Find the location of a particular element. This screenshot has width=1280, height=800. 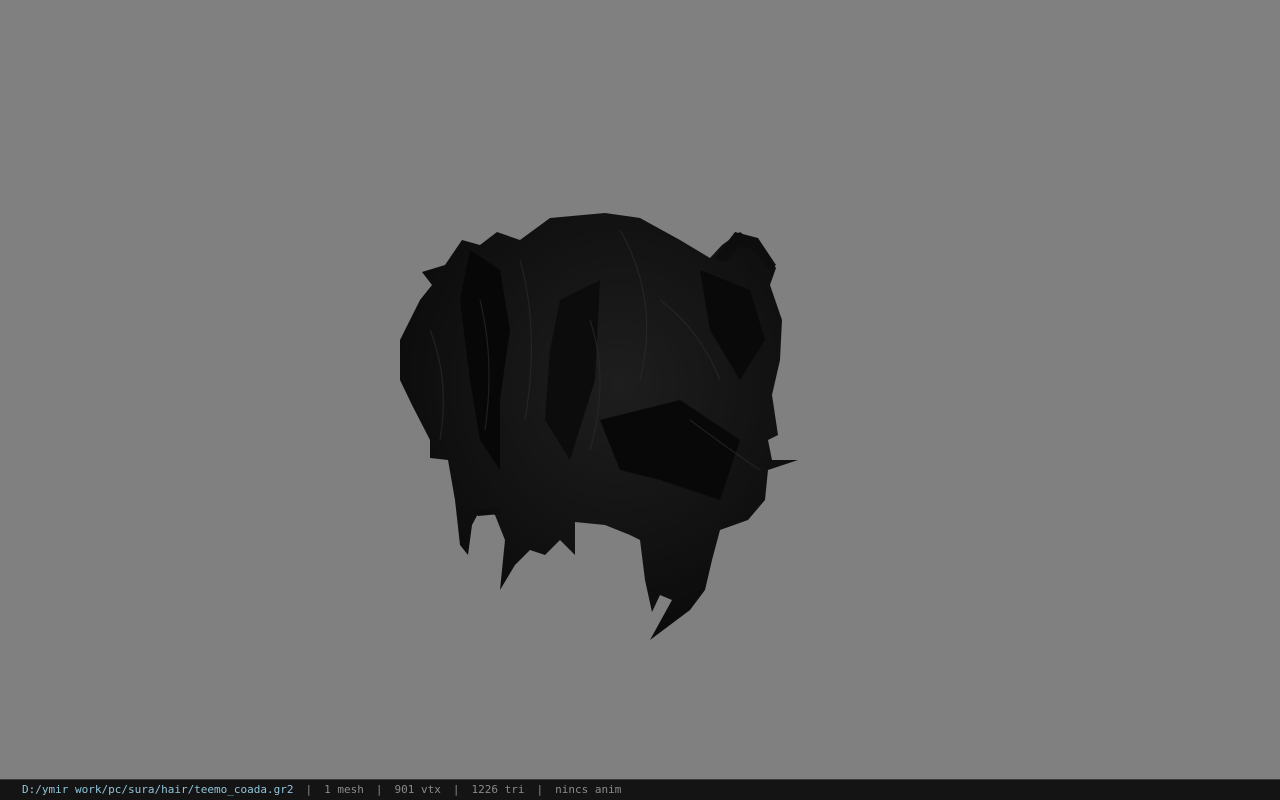

triangle-count: 1226 tri is located at coordinates (498, 789).